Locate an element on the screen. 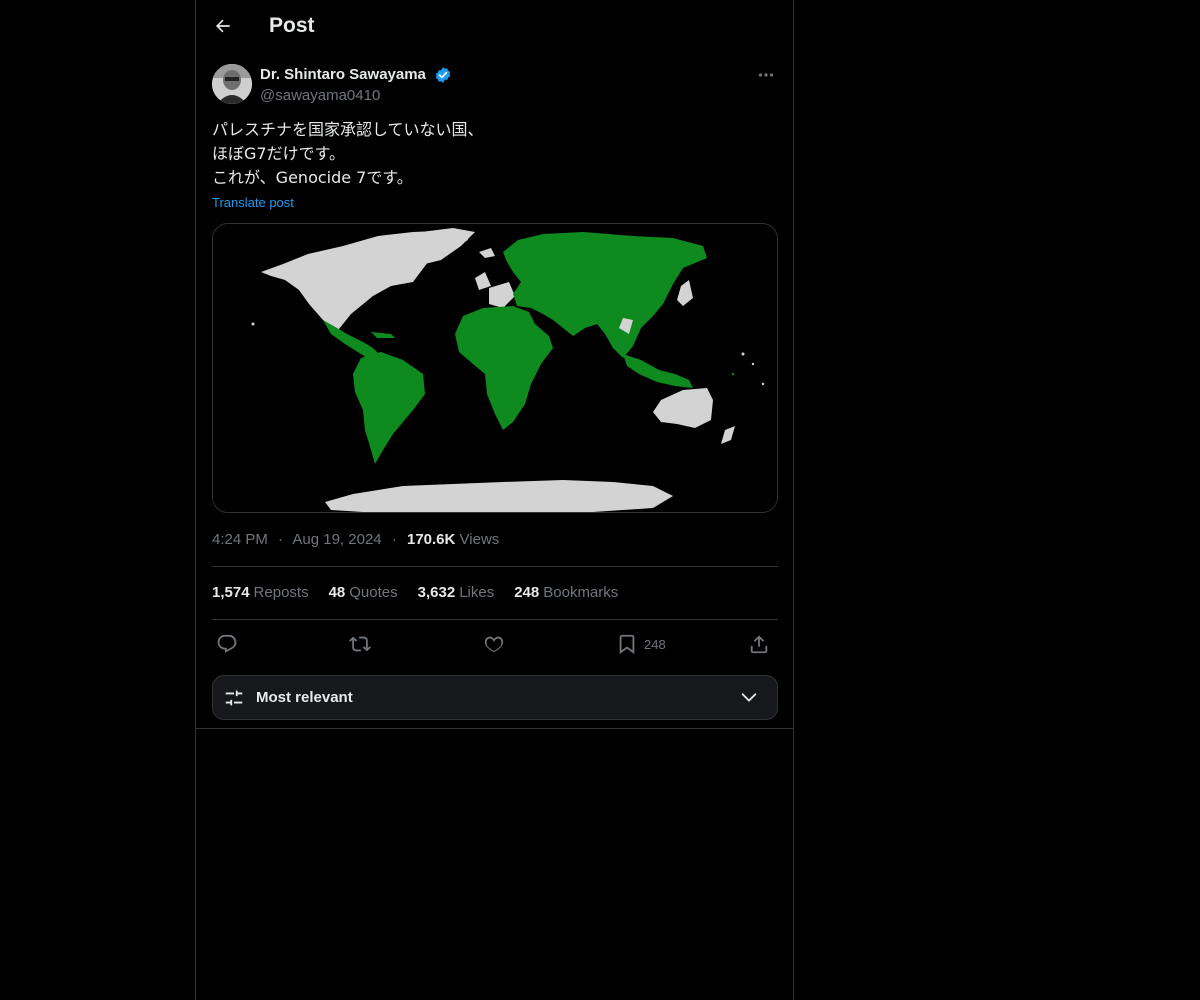 The image size is (1200, 1000). top-bar: Post is located at coordinates (494, 26).